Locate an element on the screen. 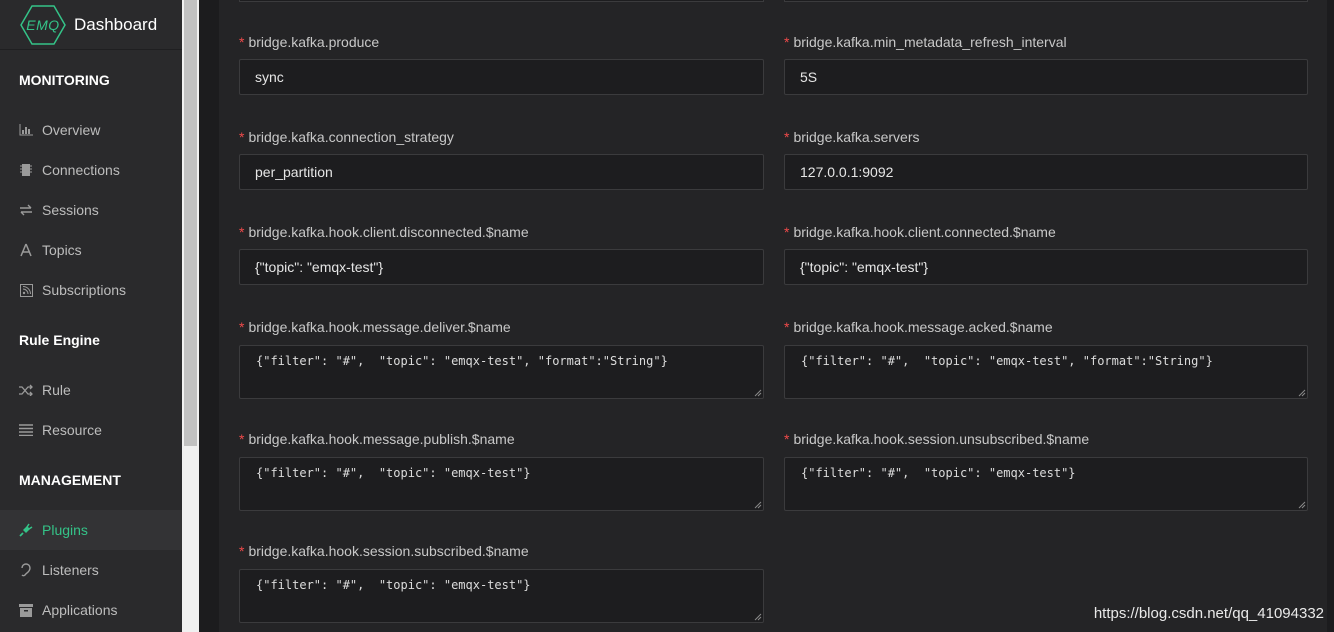 Image resolution: width=1334 pixels, height=632 pixels. field-label: * bridge.kafka.hook.message.deliver.$name is located at coordinates (375, 327).